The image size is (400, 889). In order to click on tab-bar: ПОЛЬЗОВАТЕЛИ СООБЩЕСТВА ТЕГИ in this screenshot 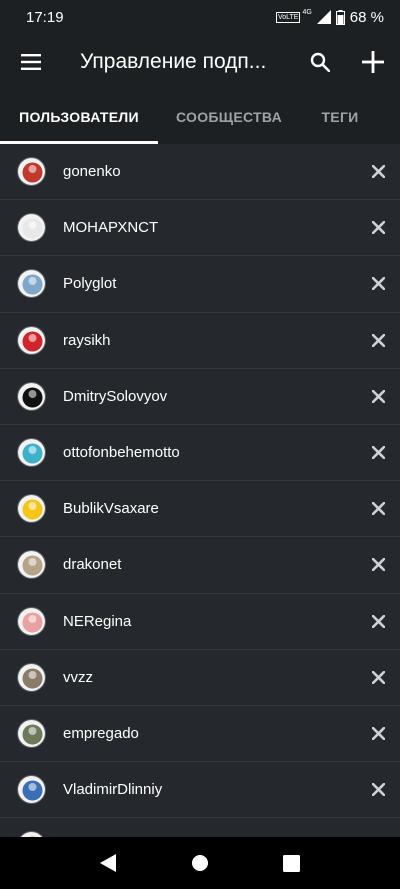, I will do `click(200, 117)`.